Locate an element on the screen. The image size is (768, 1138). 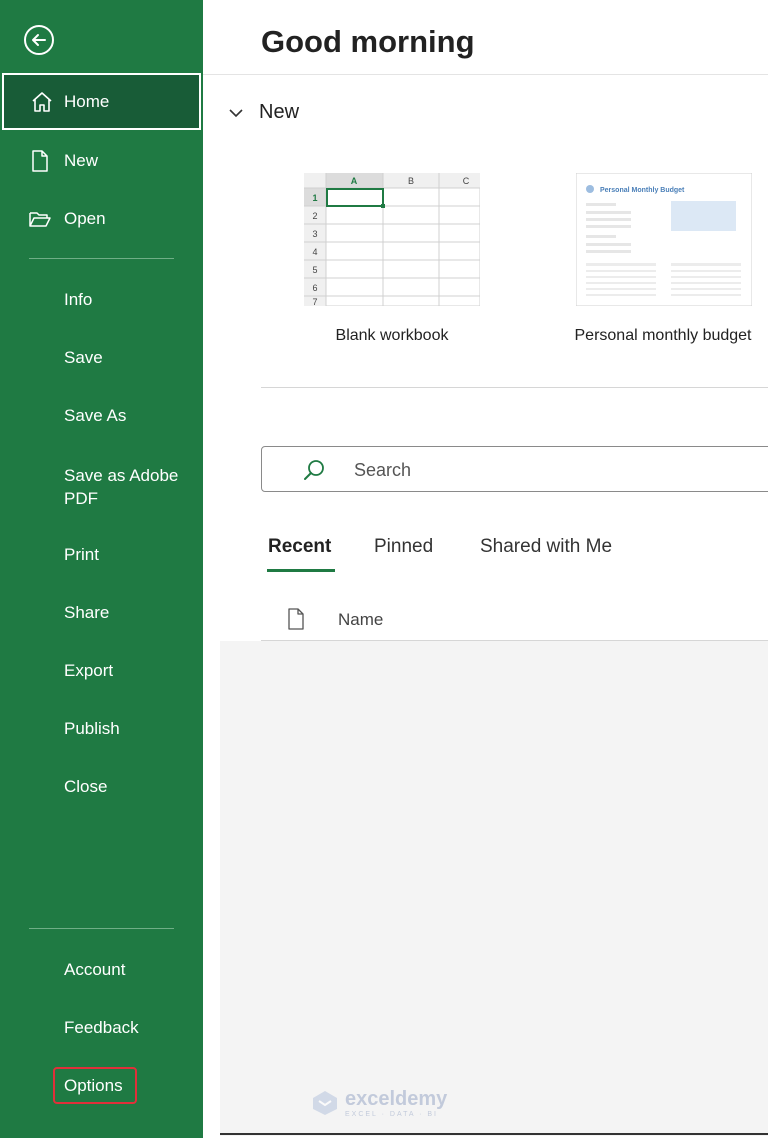
sidebar-item-label: Save As is located at coordinates (95, 415).